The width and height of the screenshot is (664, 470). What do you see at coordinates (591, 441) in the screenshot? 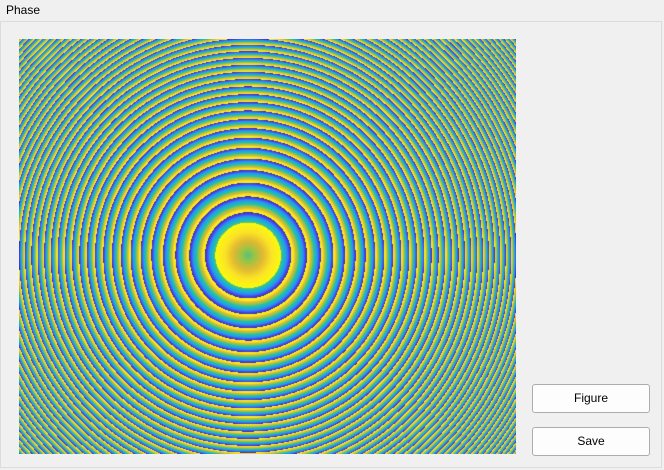
I see `save-button: Save` at bounding box center [591, 441].